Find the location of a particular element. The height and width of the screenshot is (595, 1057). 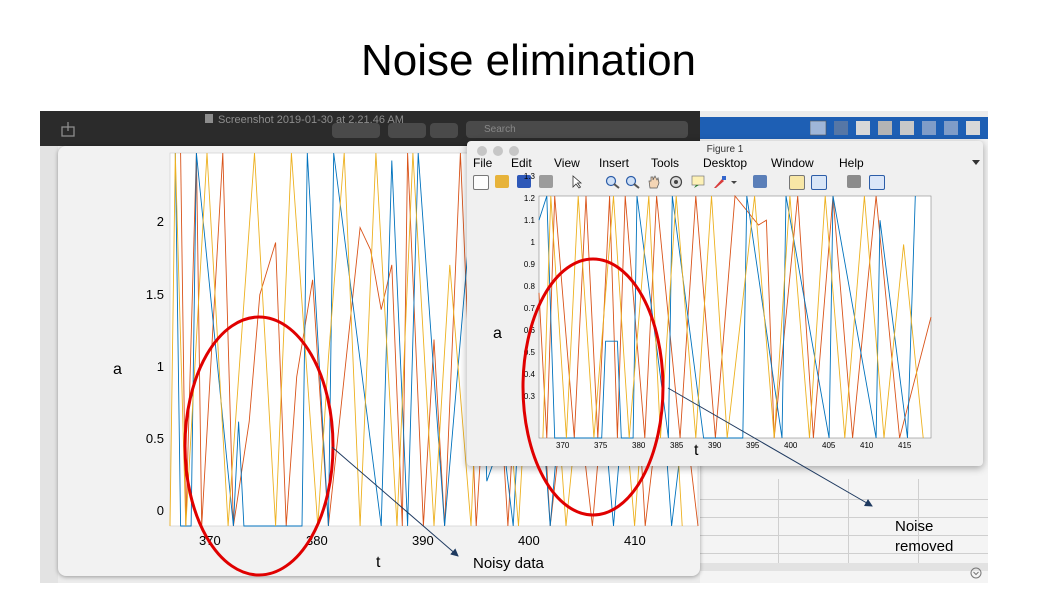

noisy-highlight-ellipse is located at coordinates (259, 446).